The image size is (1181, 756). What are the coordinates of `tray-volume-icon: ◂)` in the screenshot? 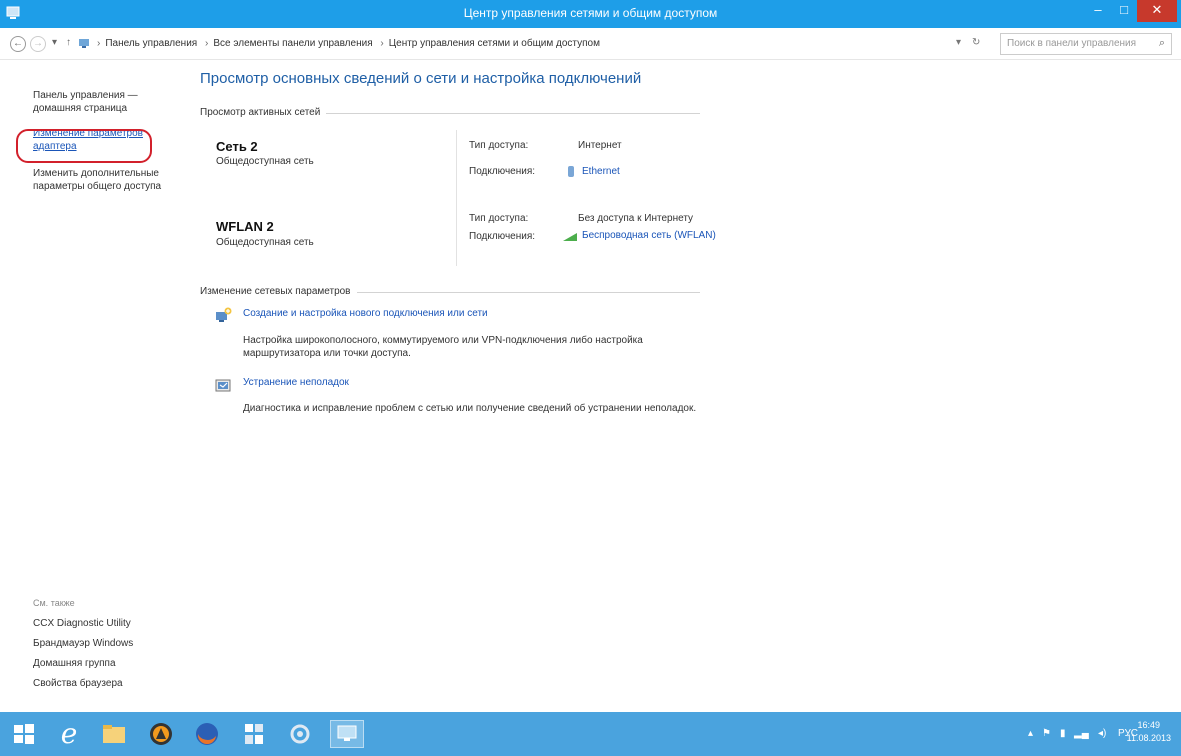 It's located at (1102, 733).